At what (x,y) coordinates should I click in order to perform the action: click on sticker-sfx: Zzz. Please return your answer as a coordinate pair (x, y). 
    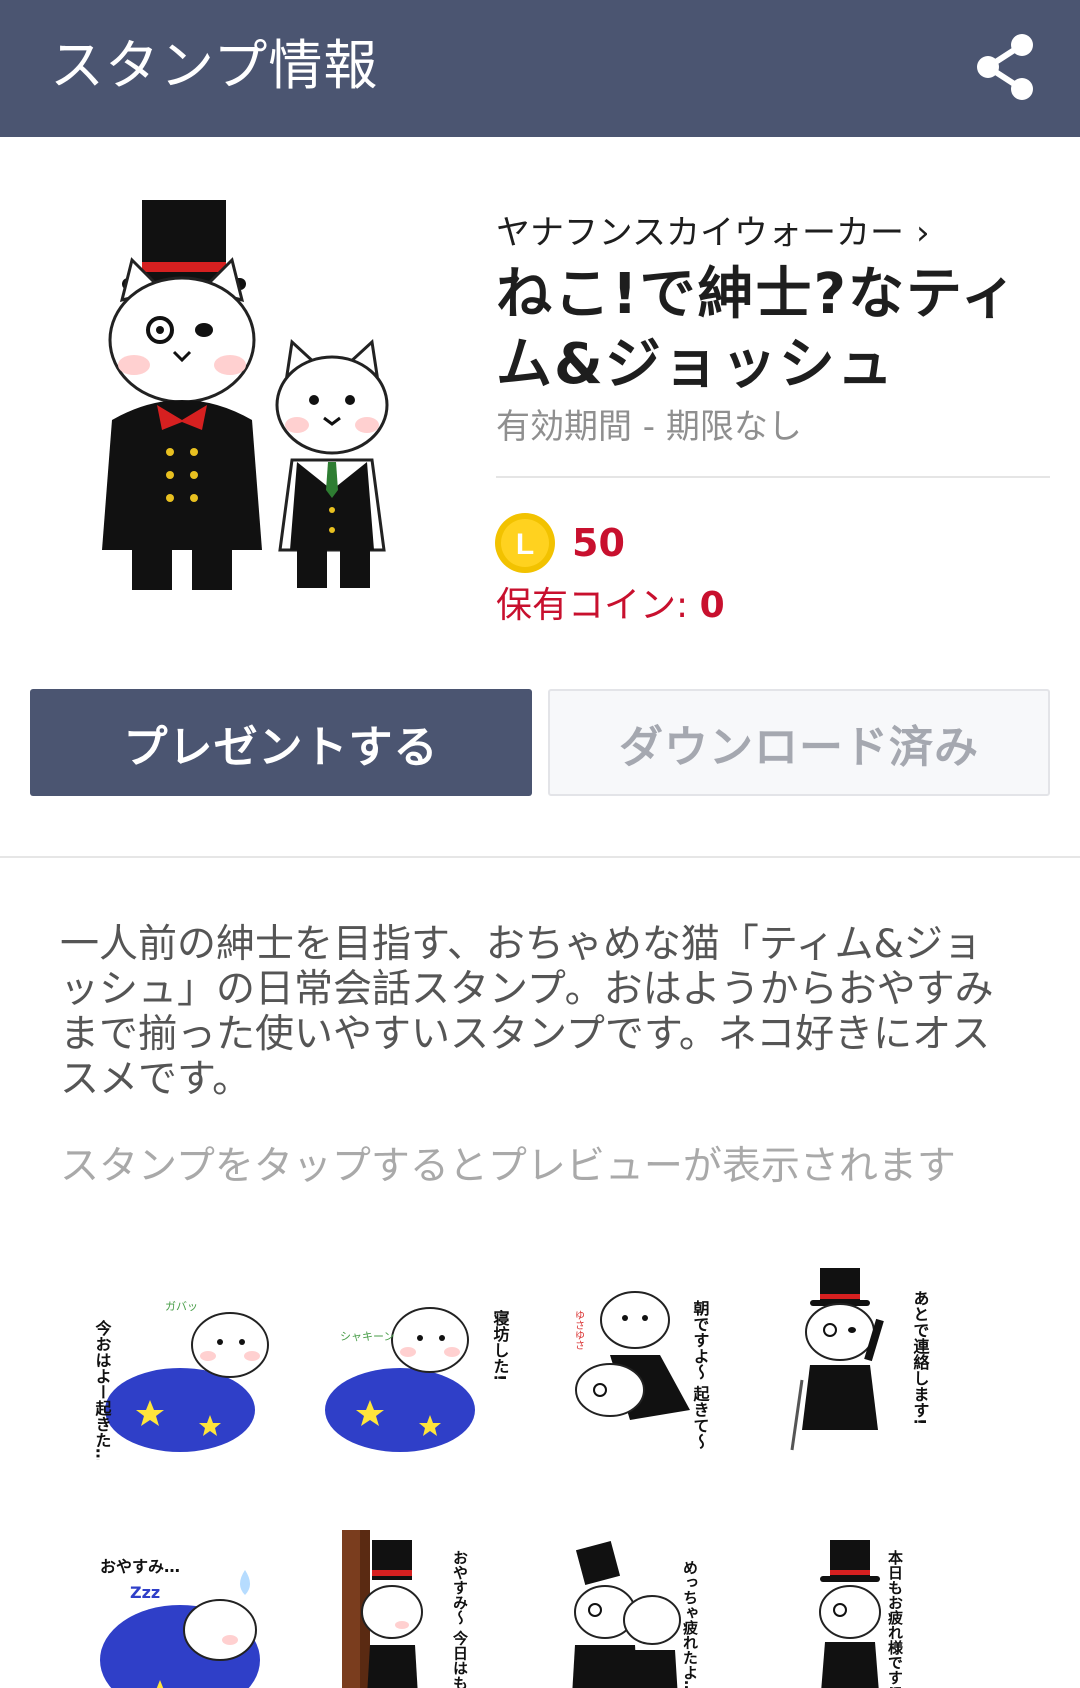
    Looking at the image, I should click on (145, 1592).